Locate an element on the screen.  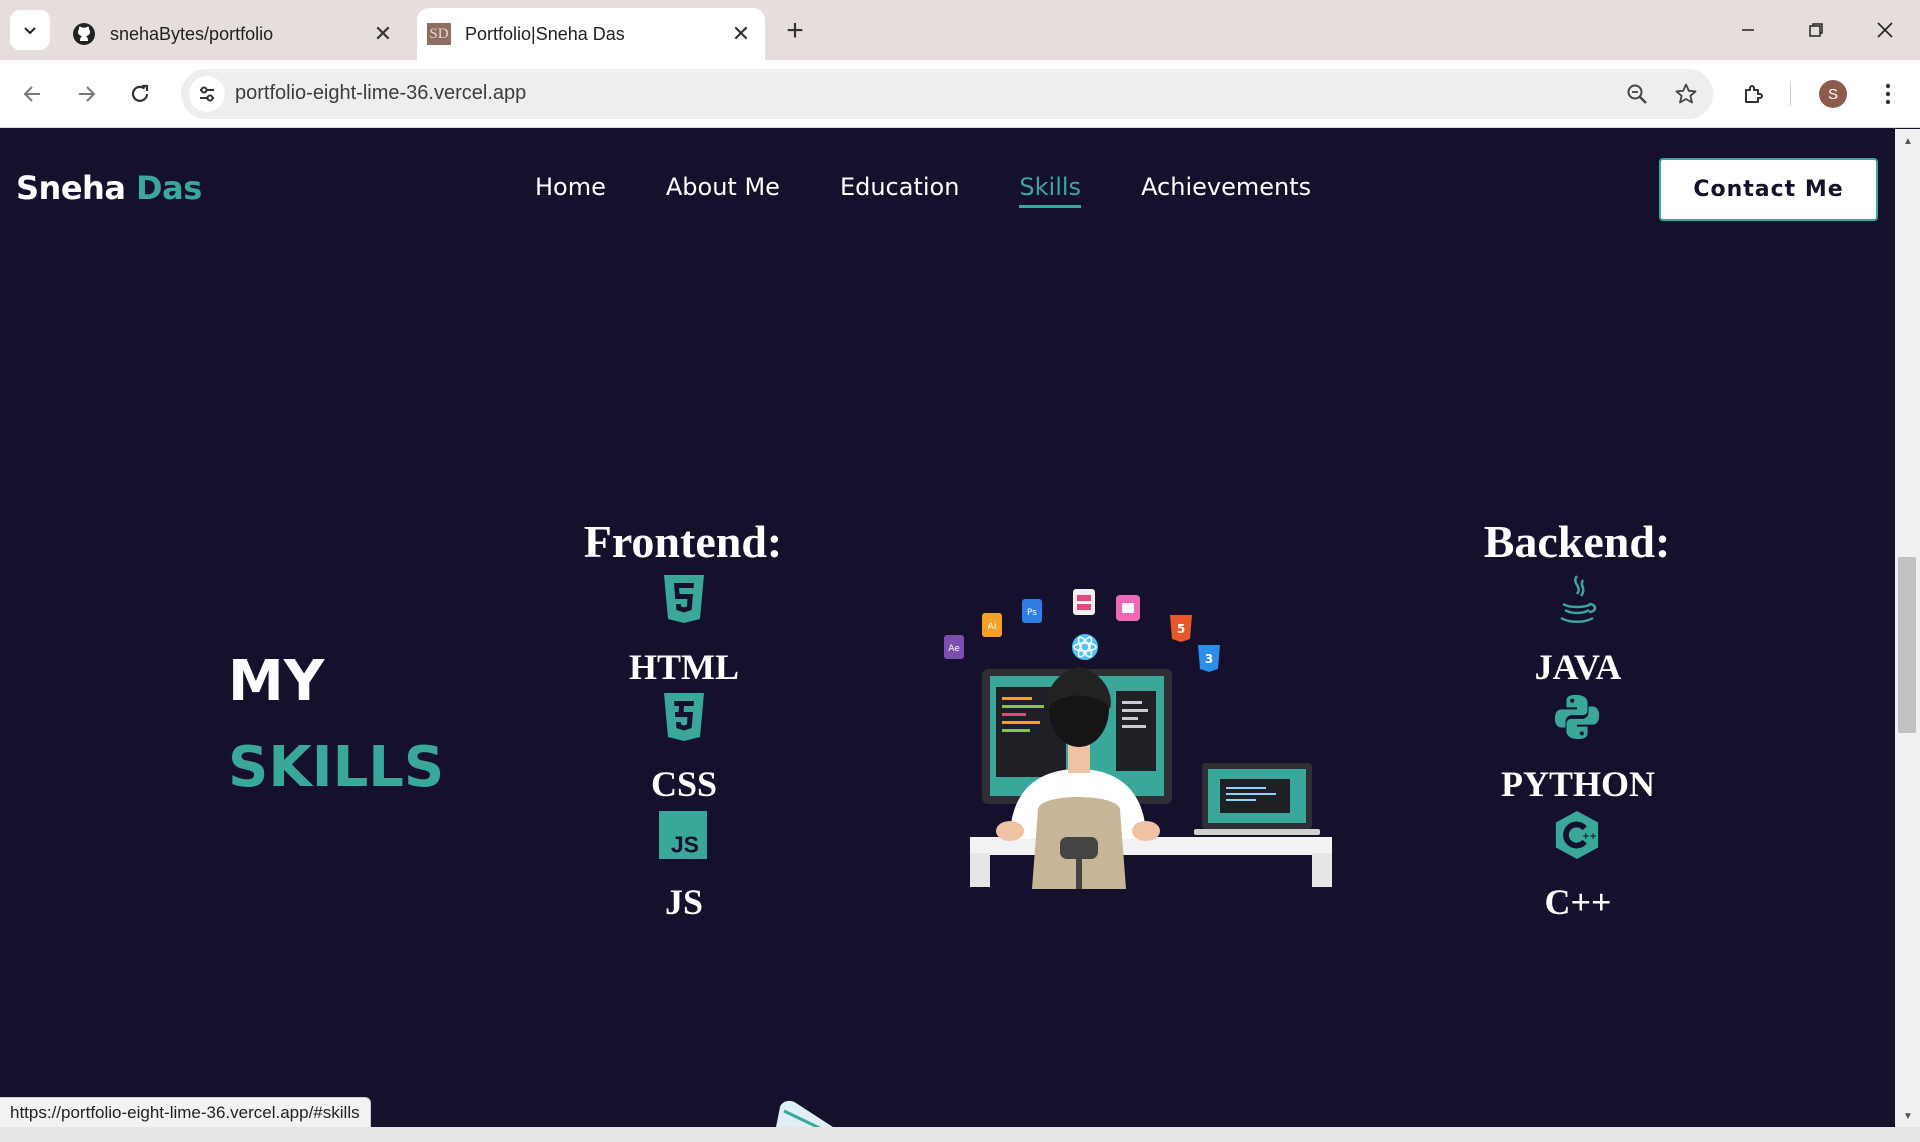
restore-icon is located at coordinates (1816, 30).